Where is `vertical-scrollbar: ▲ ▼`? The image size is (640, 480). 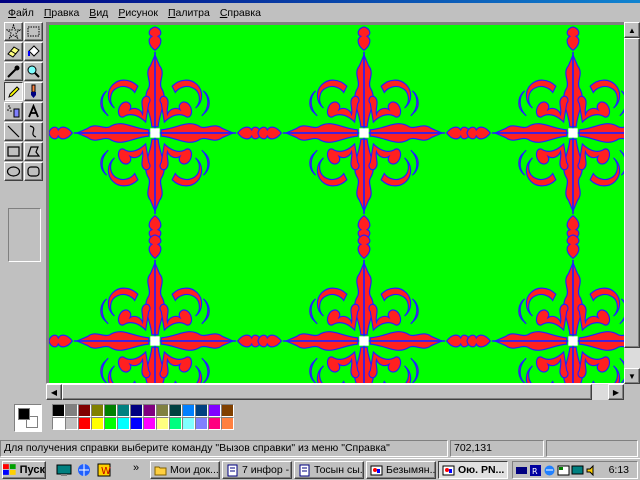
vertical-scrollbar: ▲ ▼ is located at coordinates (632, 203).